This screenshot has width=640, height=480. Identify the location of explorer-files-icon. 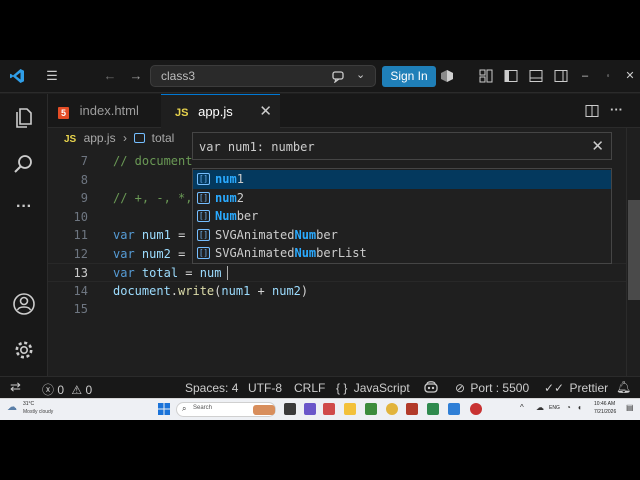
(24, 118).